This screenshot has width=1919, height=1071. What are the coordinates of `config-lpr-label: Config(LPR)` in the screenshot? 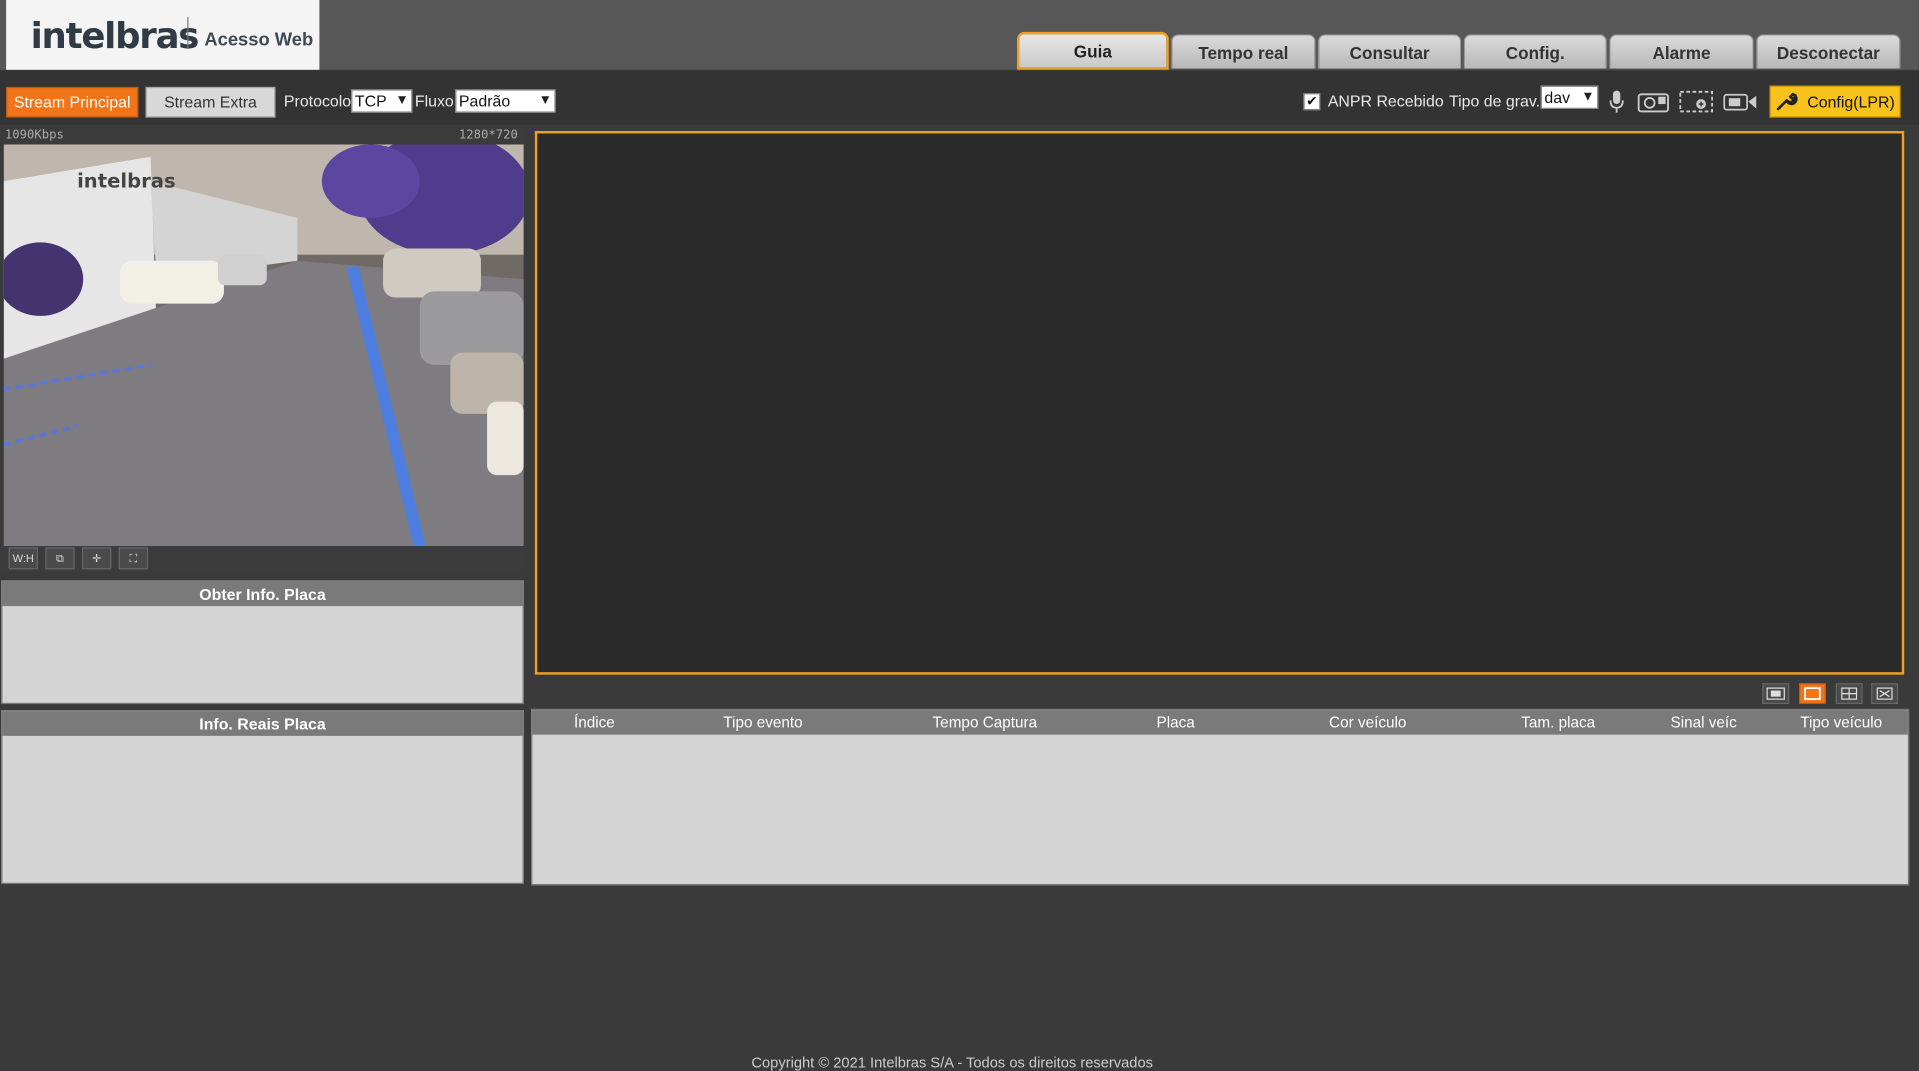 It's located at (1851, 101).